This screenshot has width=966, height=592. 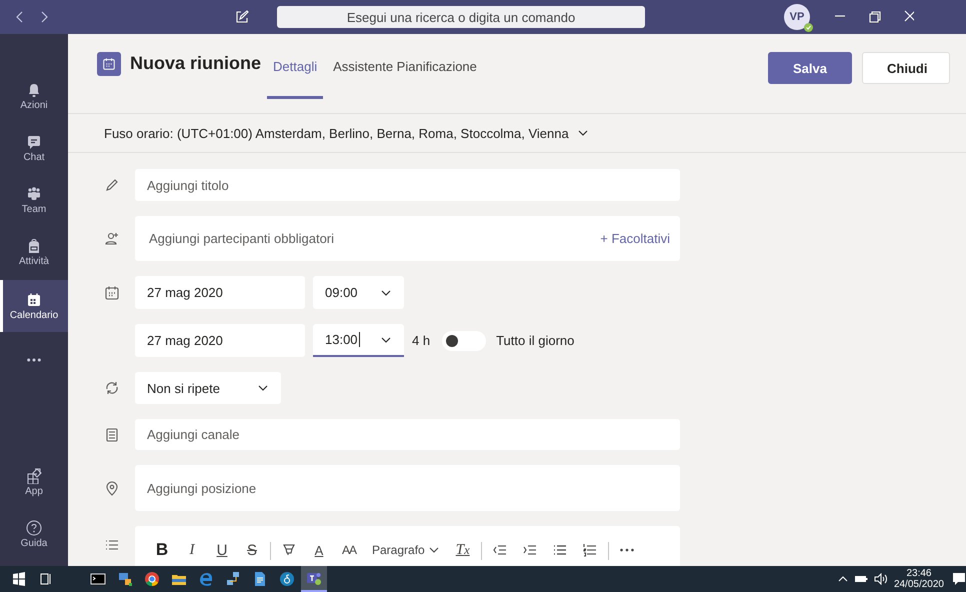 I want to click on attendees-field: Aggiungi partecipanti obbligatori + Facoltativi, so click(x=407, y=238).